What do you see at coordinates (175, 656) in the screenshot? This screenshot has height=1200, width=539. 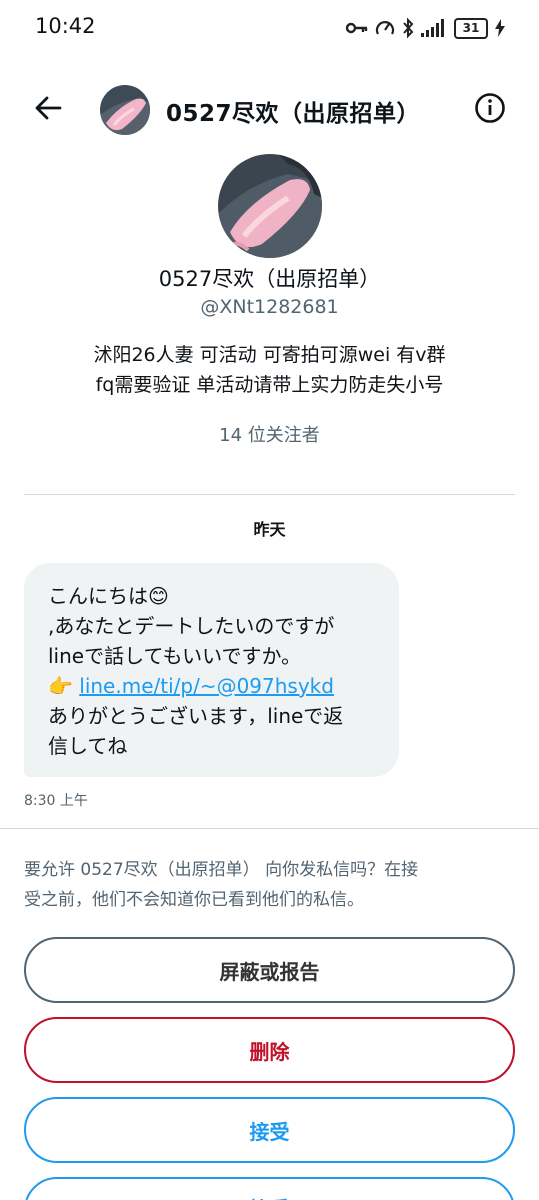 I see `message-line: lineで話してもいいですか。` at bounding box center [175, 656].